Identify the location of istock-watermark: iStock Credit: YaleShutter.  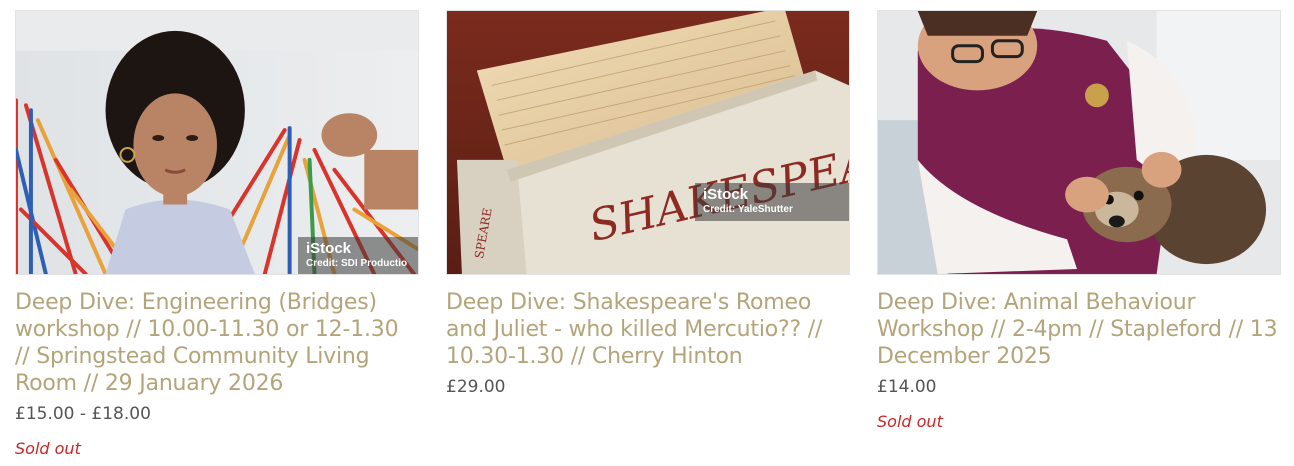
(772, 202).